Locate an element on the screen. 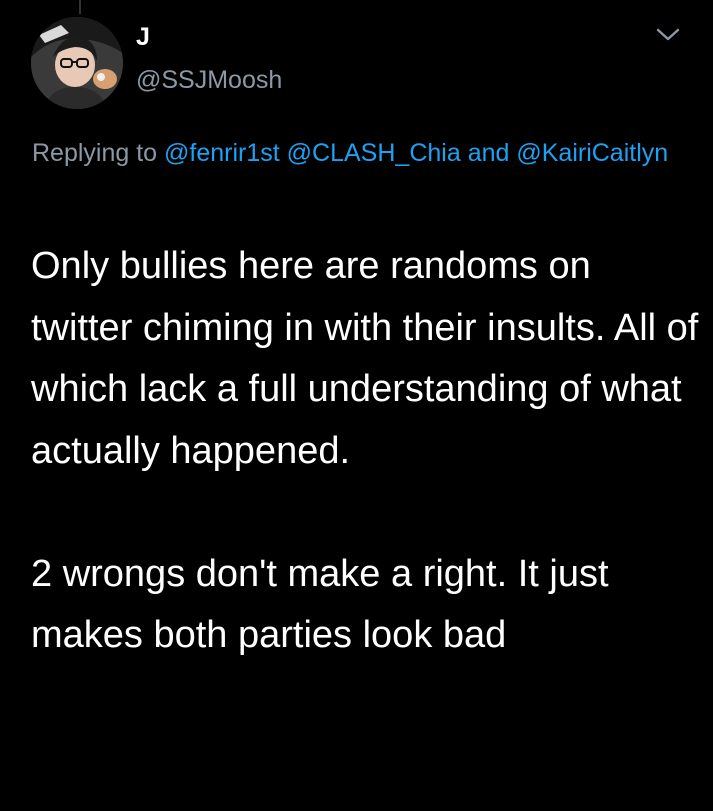  avatar is located at coordinates (77, 63).